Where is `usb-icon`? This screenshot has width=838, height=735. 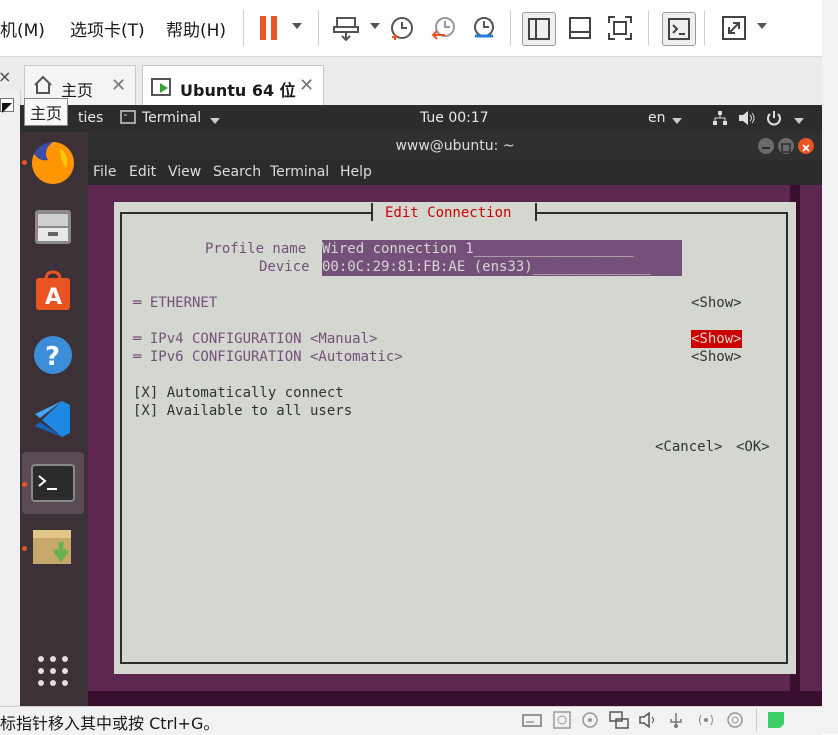 usb-icon is located at coordinates (676, 720).